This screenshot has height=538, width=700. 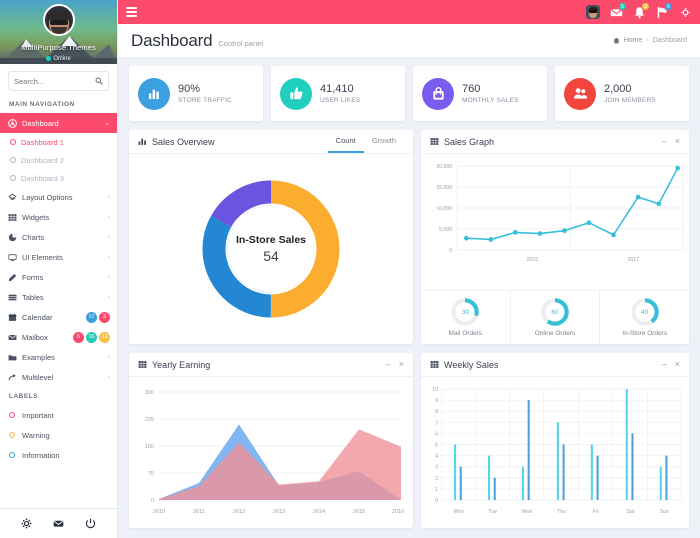 What do you see at coordinates (33, 237) in the screenshot?
I see `sidebar-item-label: Charts` at bounding box center [33, 237].